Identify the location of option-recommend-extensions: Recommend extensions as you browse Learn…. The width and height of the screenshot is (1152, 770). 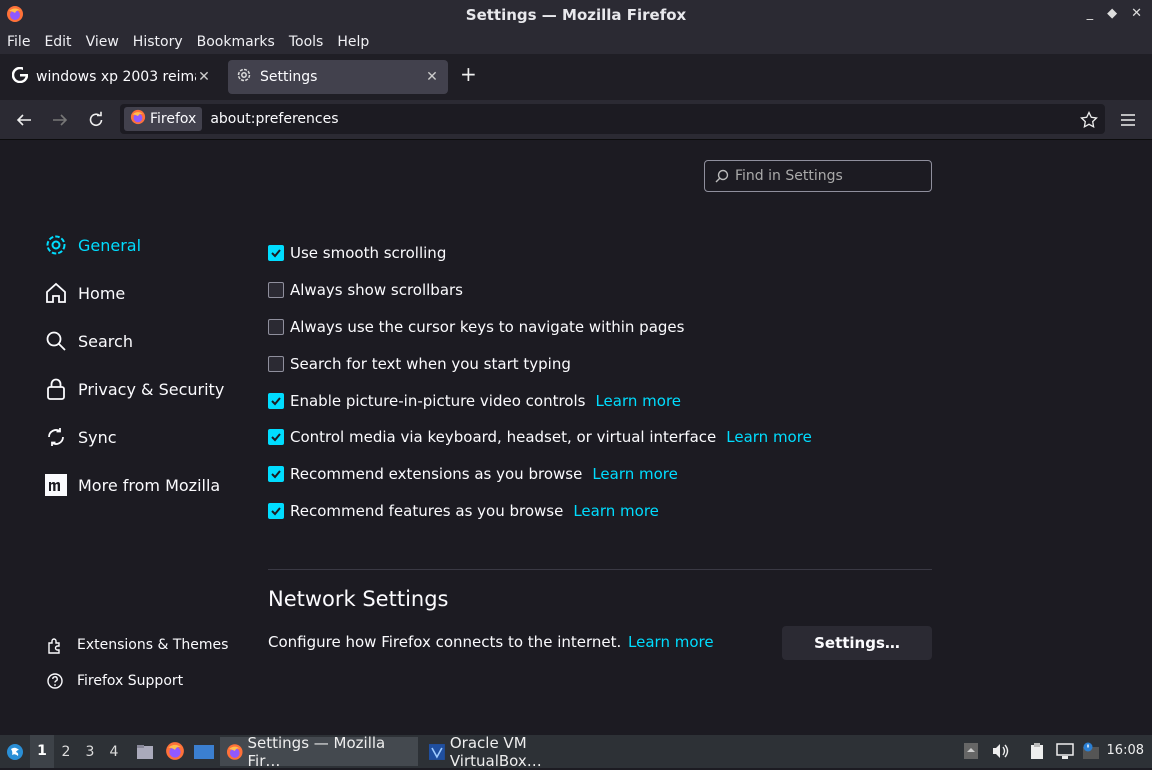
(540, 474).